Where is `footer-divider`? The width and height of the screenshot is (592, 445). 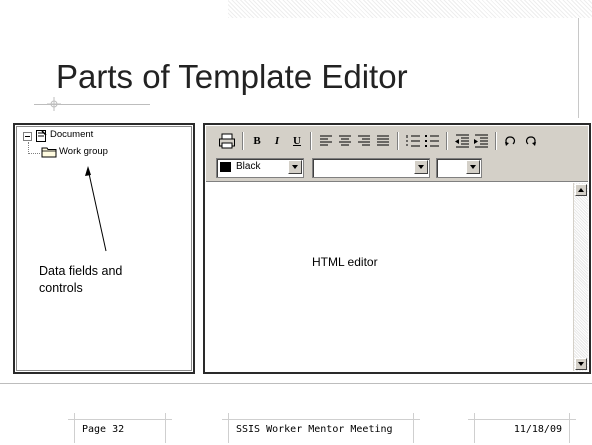 footer-divider is located at coordinates (296, 383).